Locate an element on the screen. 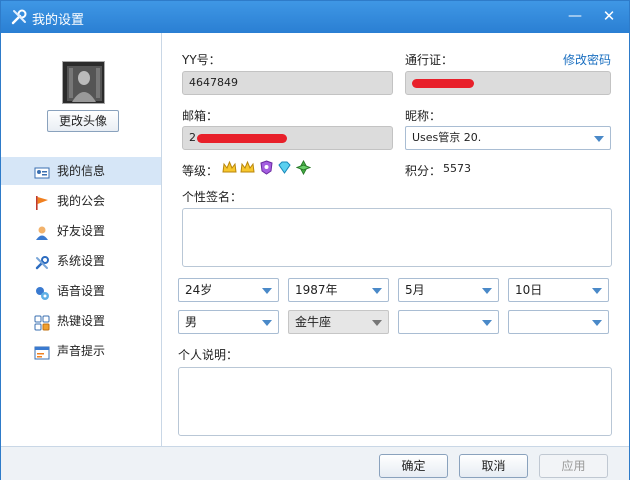 The height and width of the screenshot is (480, 630). zodiac-select: 金牛座 is located at coordinates (338, 322).